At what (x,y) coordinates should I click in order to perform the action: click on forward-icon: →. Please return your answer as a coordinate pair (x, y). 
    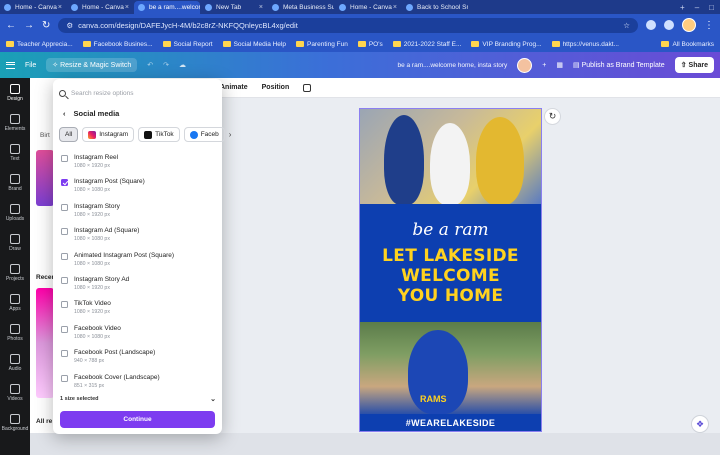
    Looking at the image, I should click on (29, 25).